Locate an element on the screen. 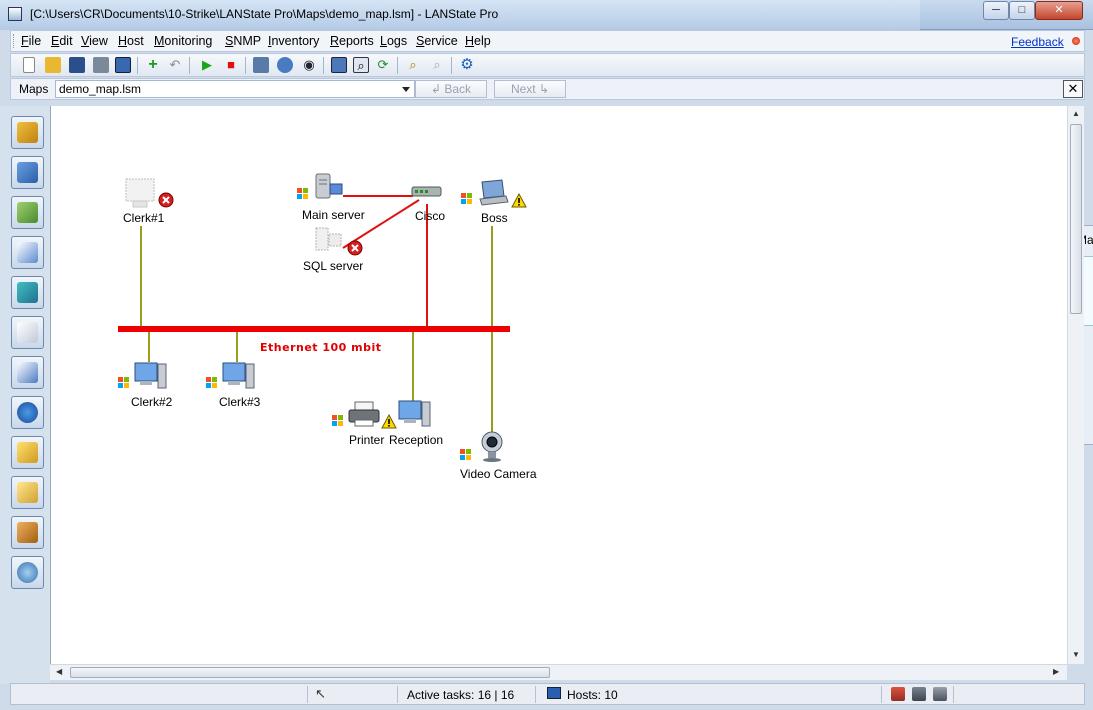 The width and height of the screenshot is (1093, 710). node-clerk3: Clerk#3 is located at coordinates (240, 385).